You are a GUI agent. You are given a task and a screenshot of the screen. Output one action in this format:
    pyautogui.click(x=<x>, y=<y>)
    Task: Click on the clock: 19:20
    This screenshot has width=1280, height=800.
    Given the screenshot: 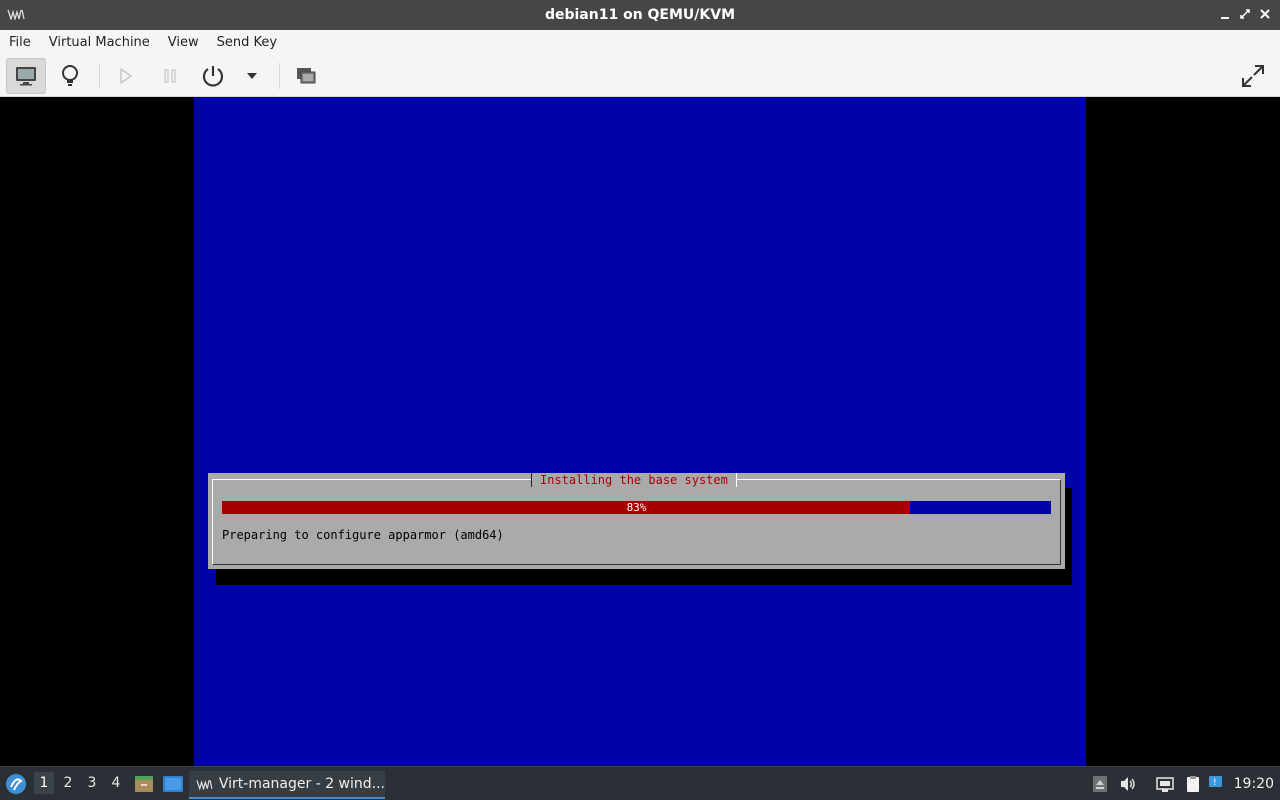 What is the action you would take?
    pyautogui.click(x=1254, y=784)
    